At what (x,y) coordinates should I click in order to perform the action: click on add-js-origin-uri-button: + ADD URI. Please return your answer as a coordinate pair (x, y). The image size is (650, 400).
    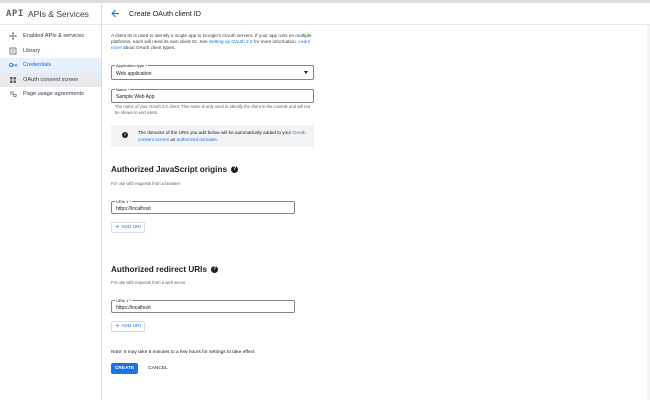
    Looking at the image, I should click on (128, 227).